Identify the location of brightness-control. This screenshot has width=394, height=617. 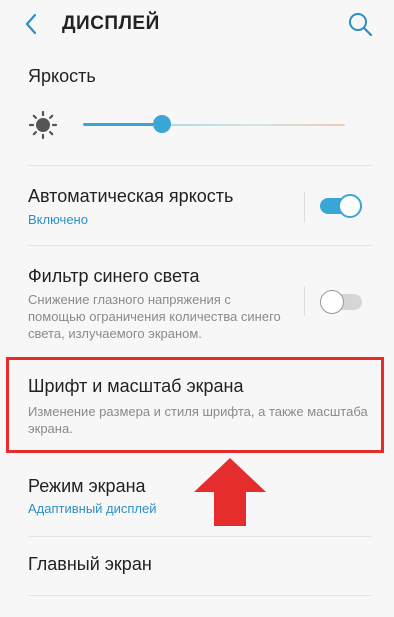
(193, 125).